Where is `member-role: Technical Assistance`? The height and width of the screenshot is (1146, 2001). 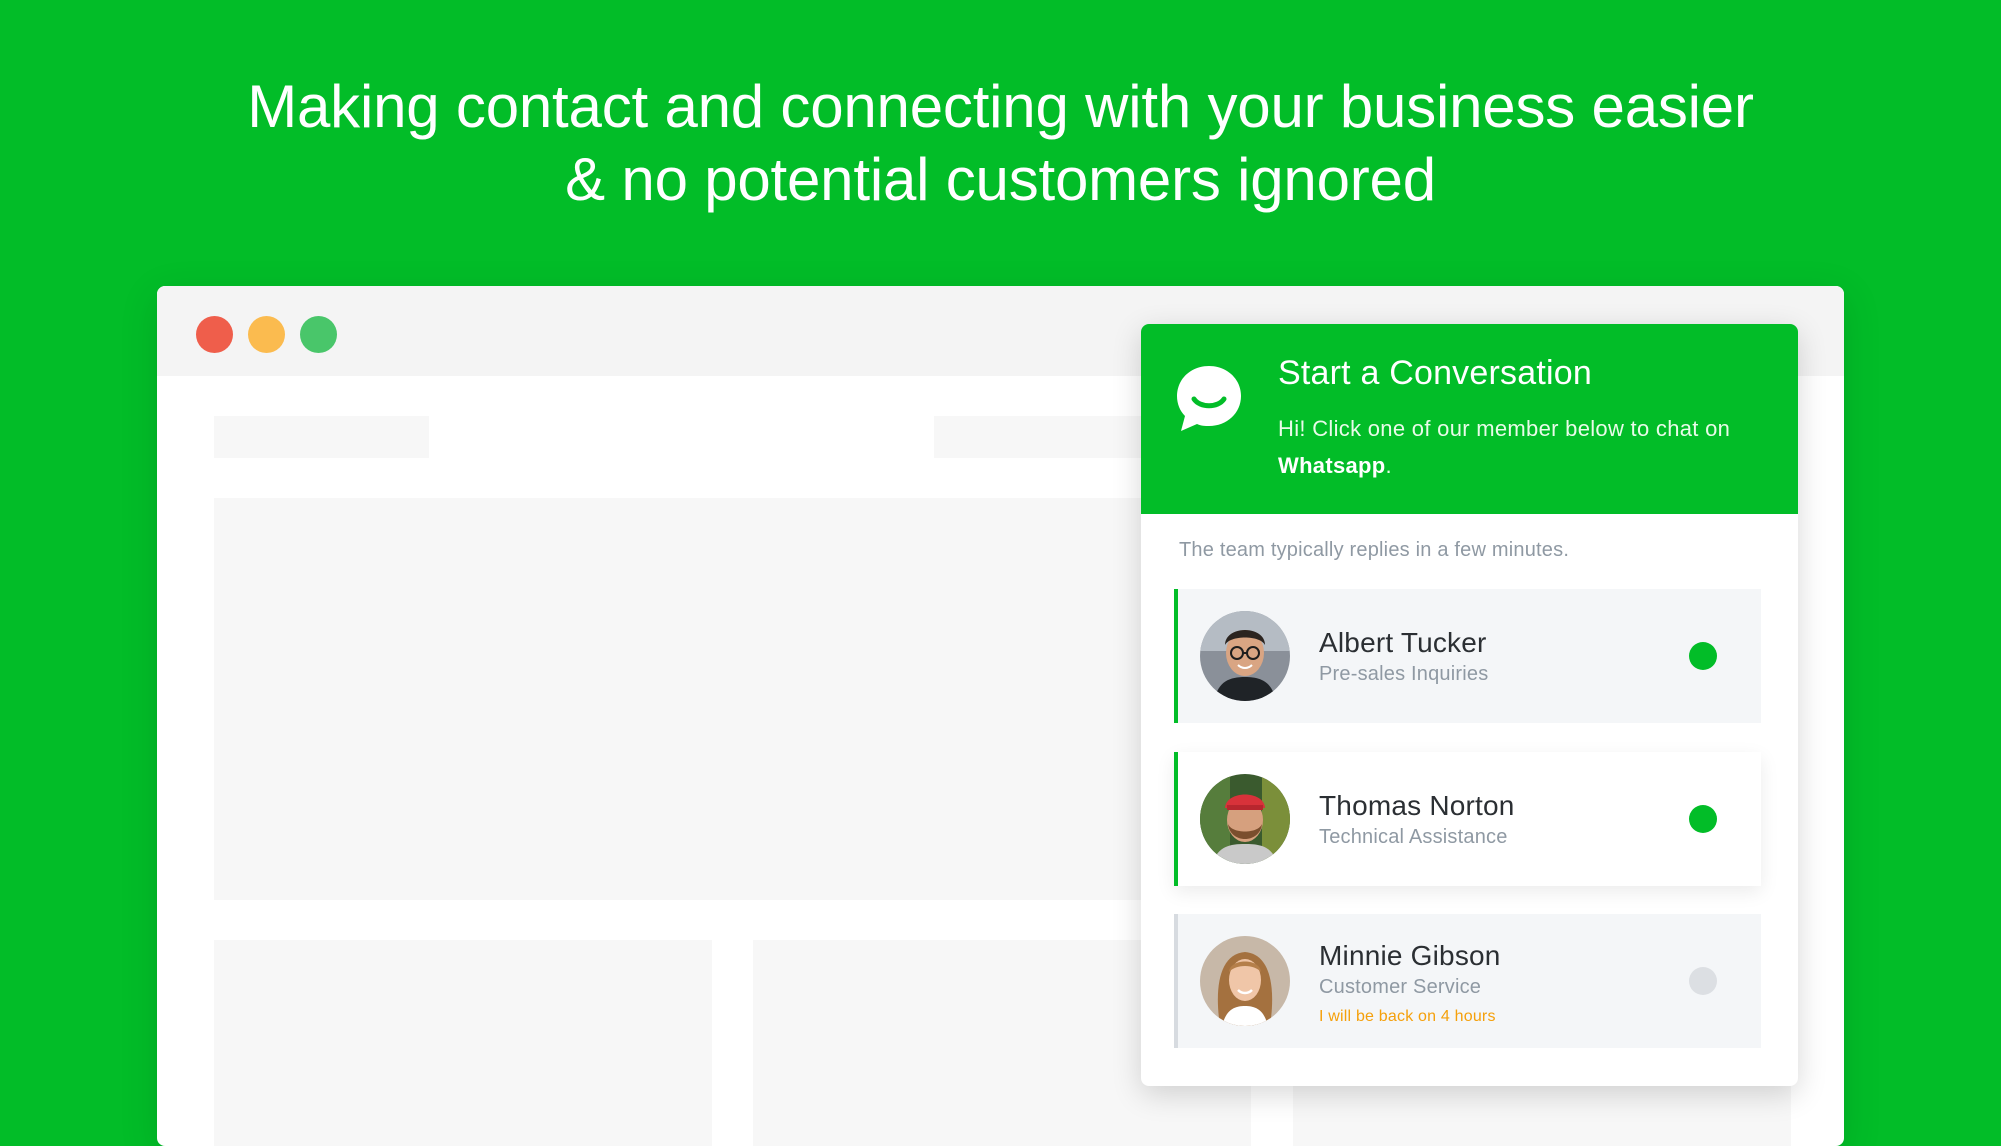 member-role: Technical Assistance is located at coordinates (1413, 837).